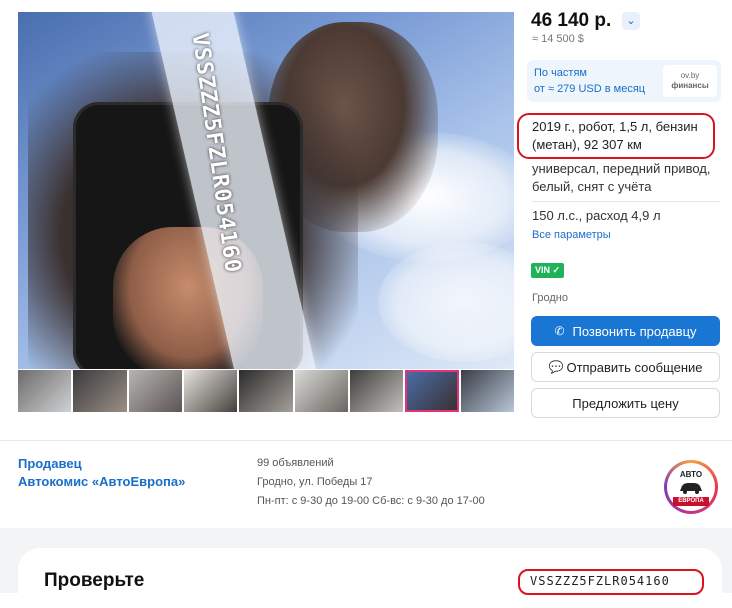 The height and width of the screenshot is (608, 732). Describe the element at coordinates (691, 474) in the screenshot. I see `seller-logo-top-text: АВТО` at that location.